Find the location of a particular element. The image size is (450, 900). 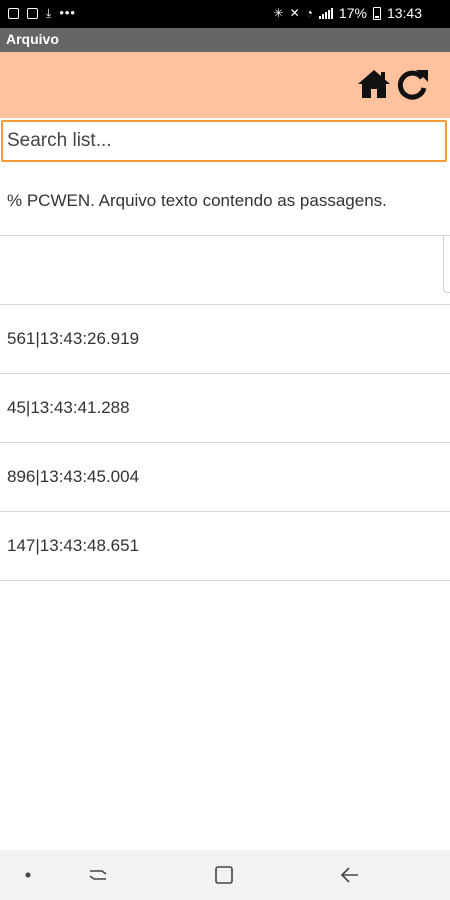

list-item-text: 561|13:43:26.919 is located at coordinates (73, 338).